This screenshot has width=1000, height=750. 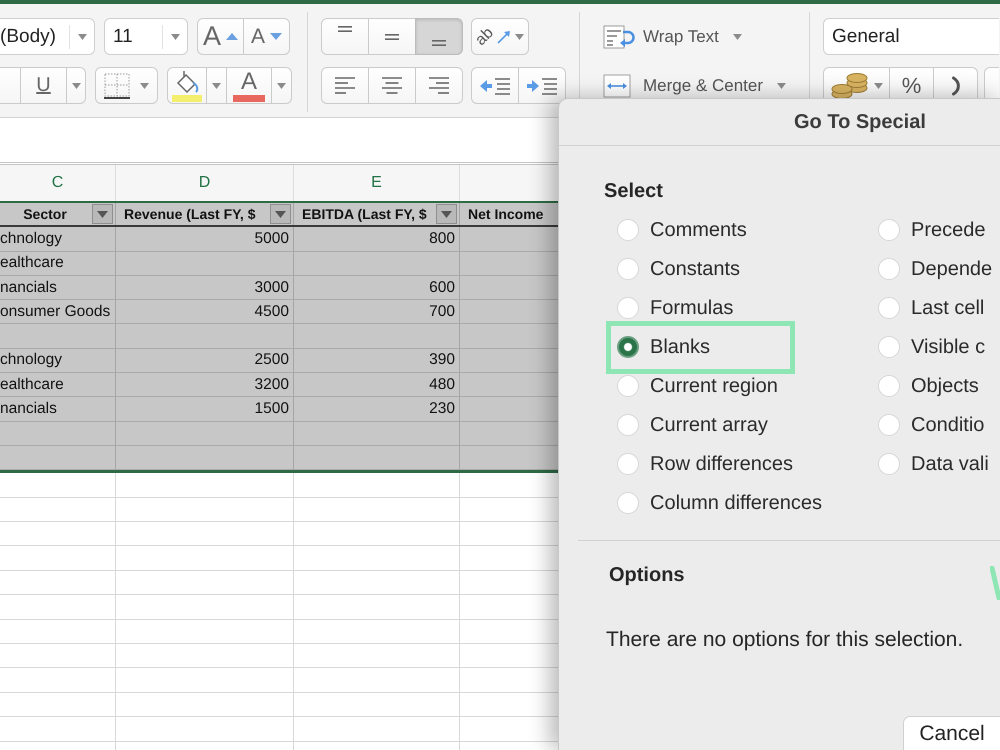 I want to click on underline-button: U, so click(x=43, y=85).